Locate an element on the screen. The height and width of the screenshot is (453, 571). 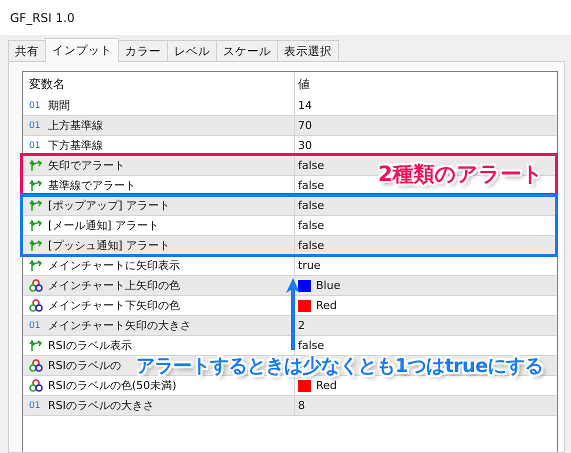
parameter-name: RSIのラベル表示 is located at coordinates (90, 345).